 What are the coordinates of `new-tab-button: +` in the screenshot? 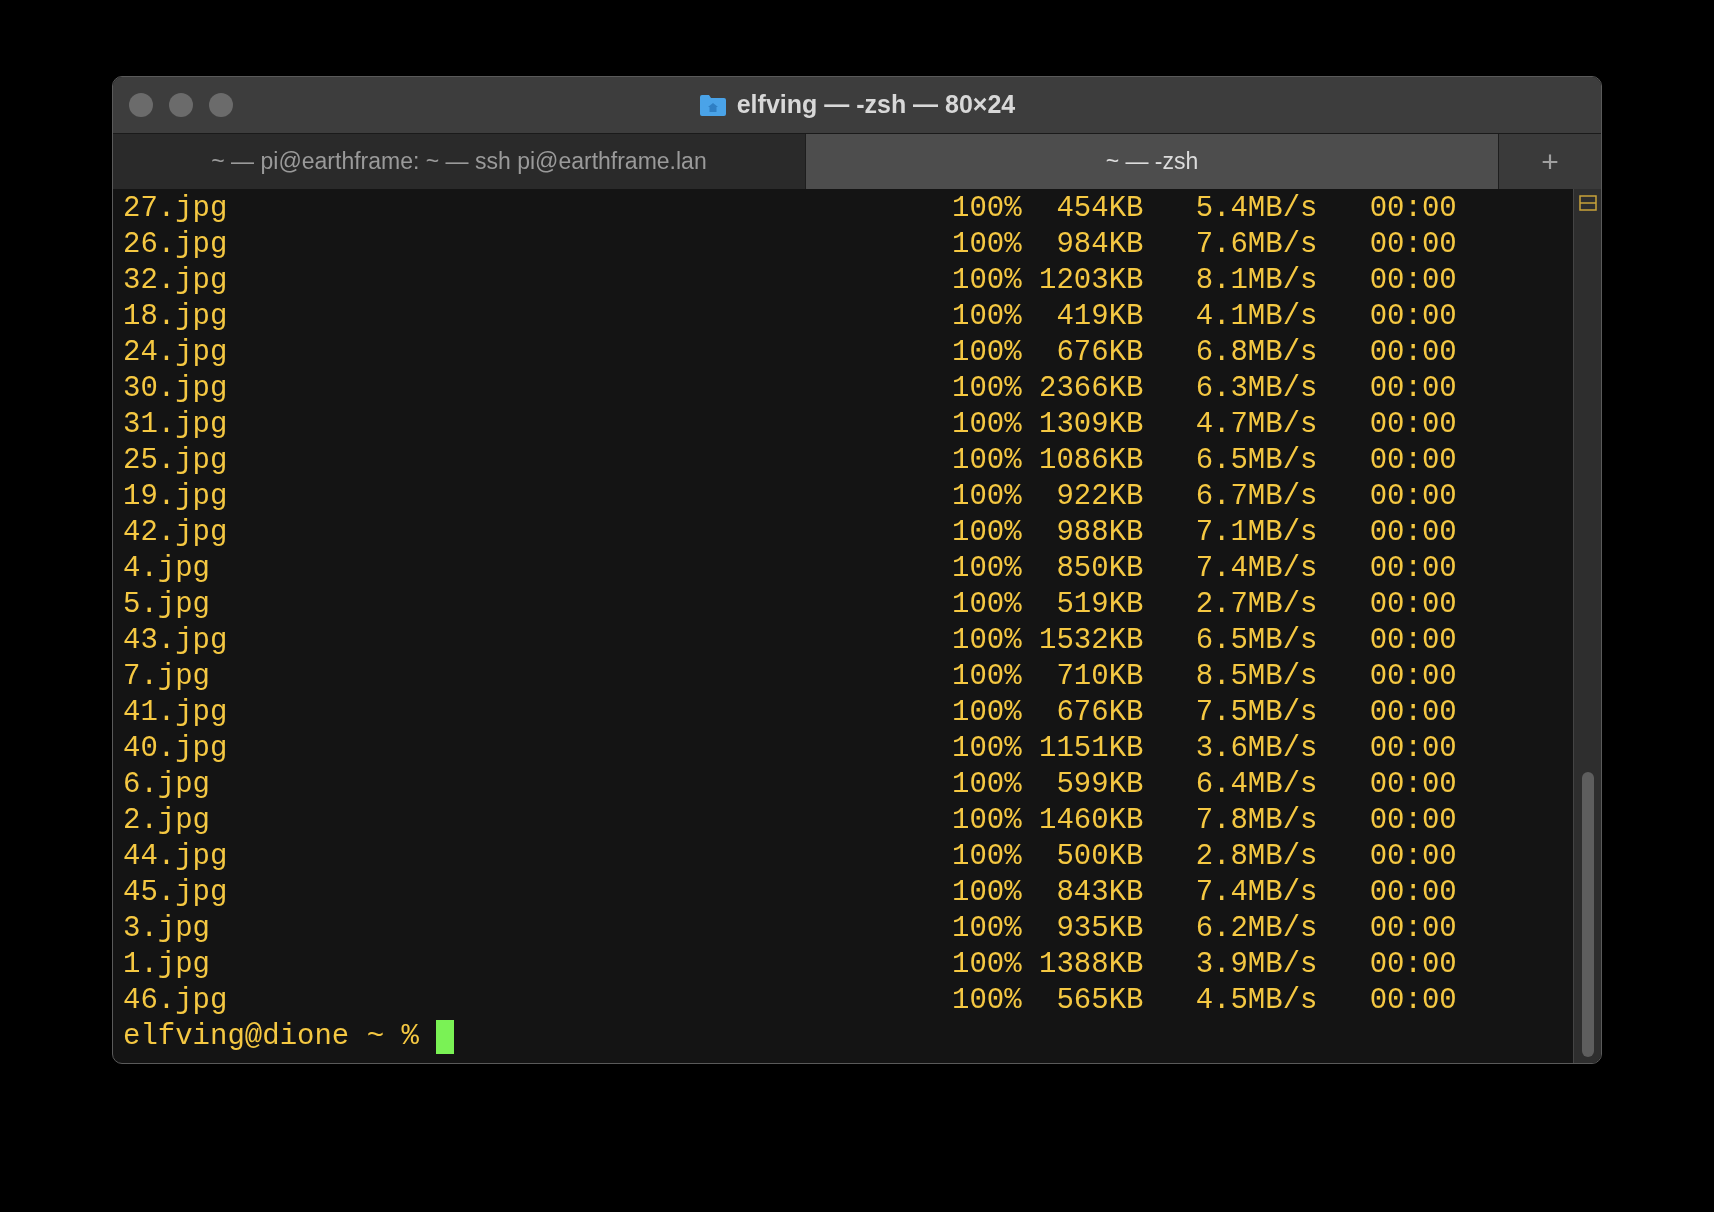 It's located at (1550, 161).